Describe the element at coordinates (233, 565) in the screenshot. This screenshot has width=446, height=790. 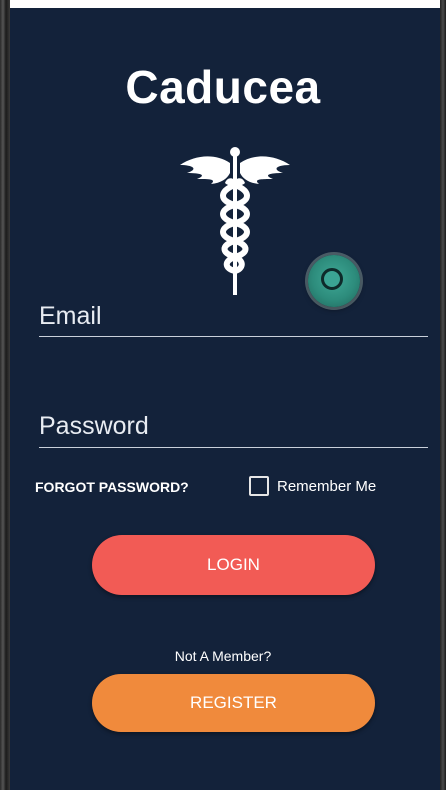
I see `login-button: LOGIN` at that location.